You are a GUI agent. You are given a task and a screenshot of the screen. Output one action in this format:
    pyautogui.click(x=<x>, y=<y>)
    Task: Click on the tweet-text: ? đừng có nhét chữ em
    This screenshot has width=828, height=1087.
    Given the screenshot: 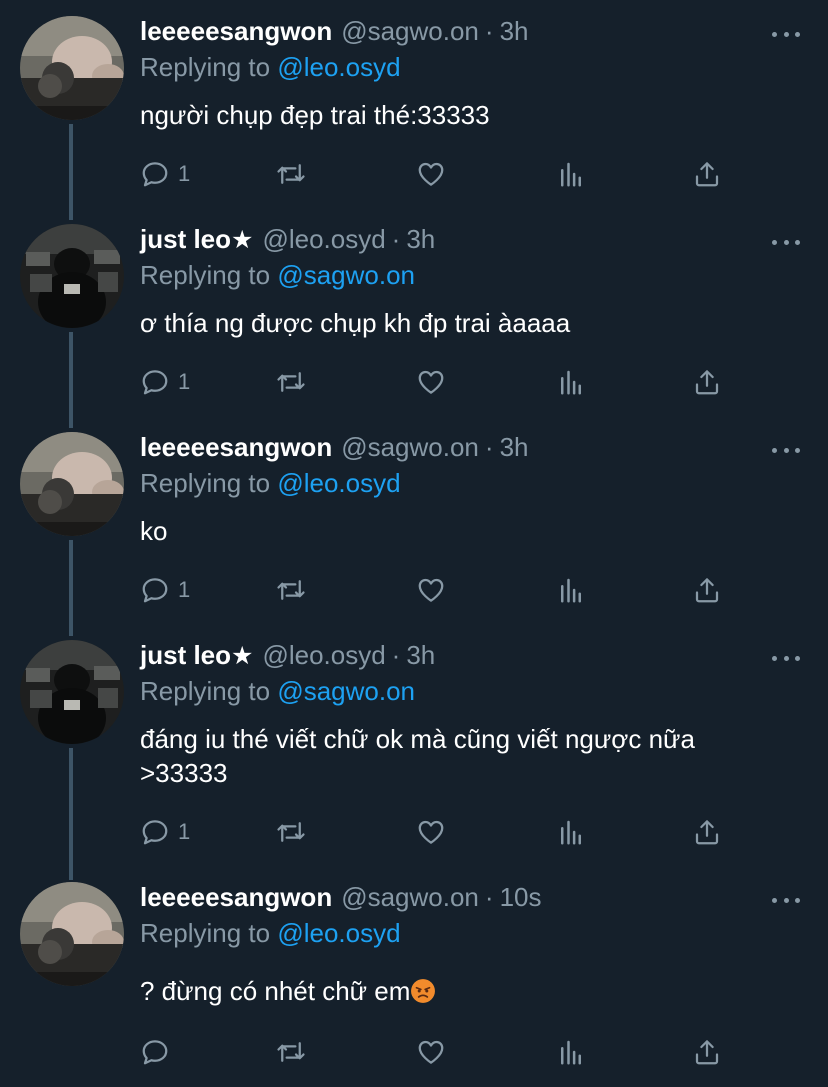 What is the action you would take?
    pyautogui.click(x=470, y=991)
    